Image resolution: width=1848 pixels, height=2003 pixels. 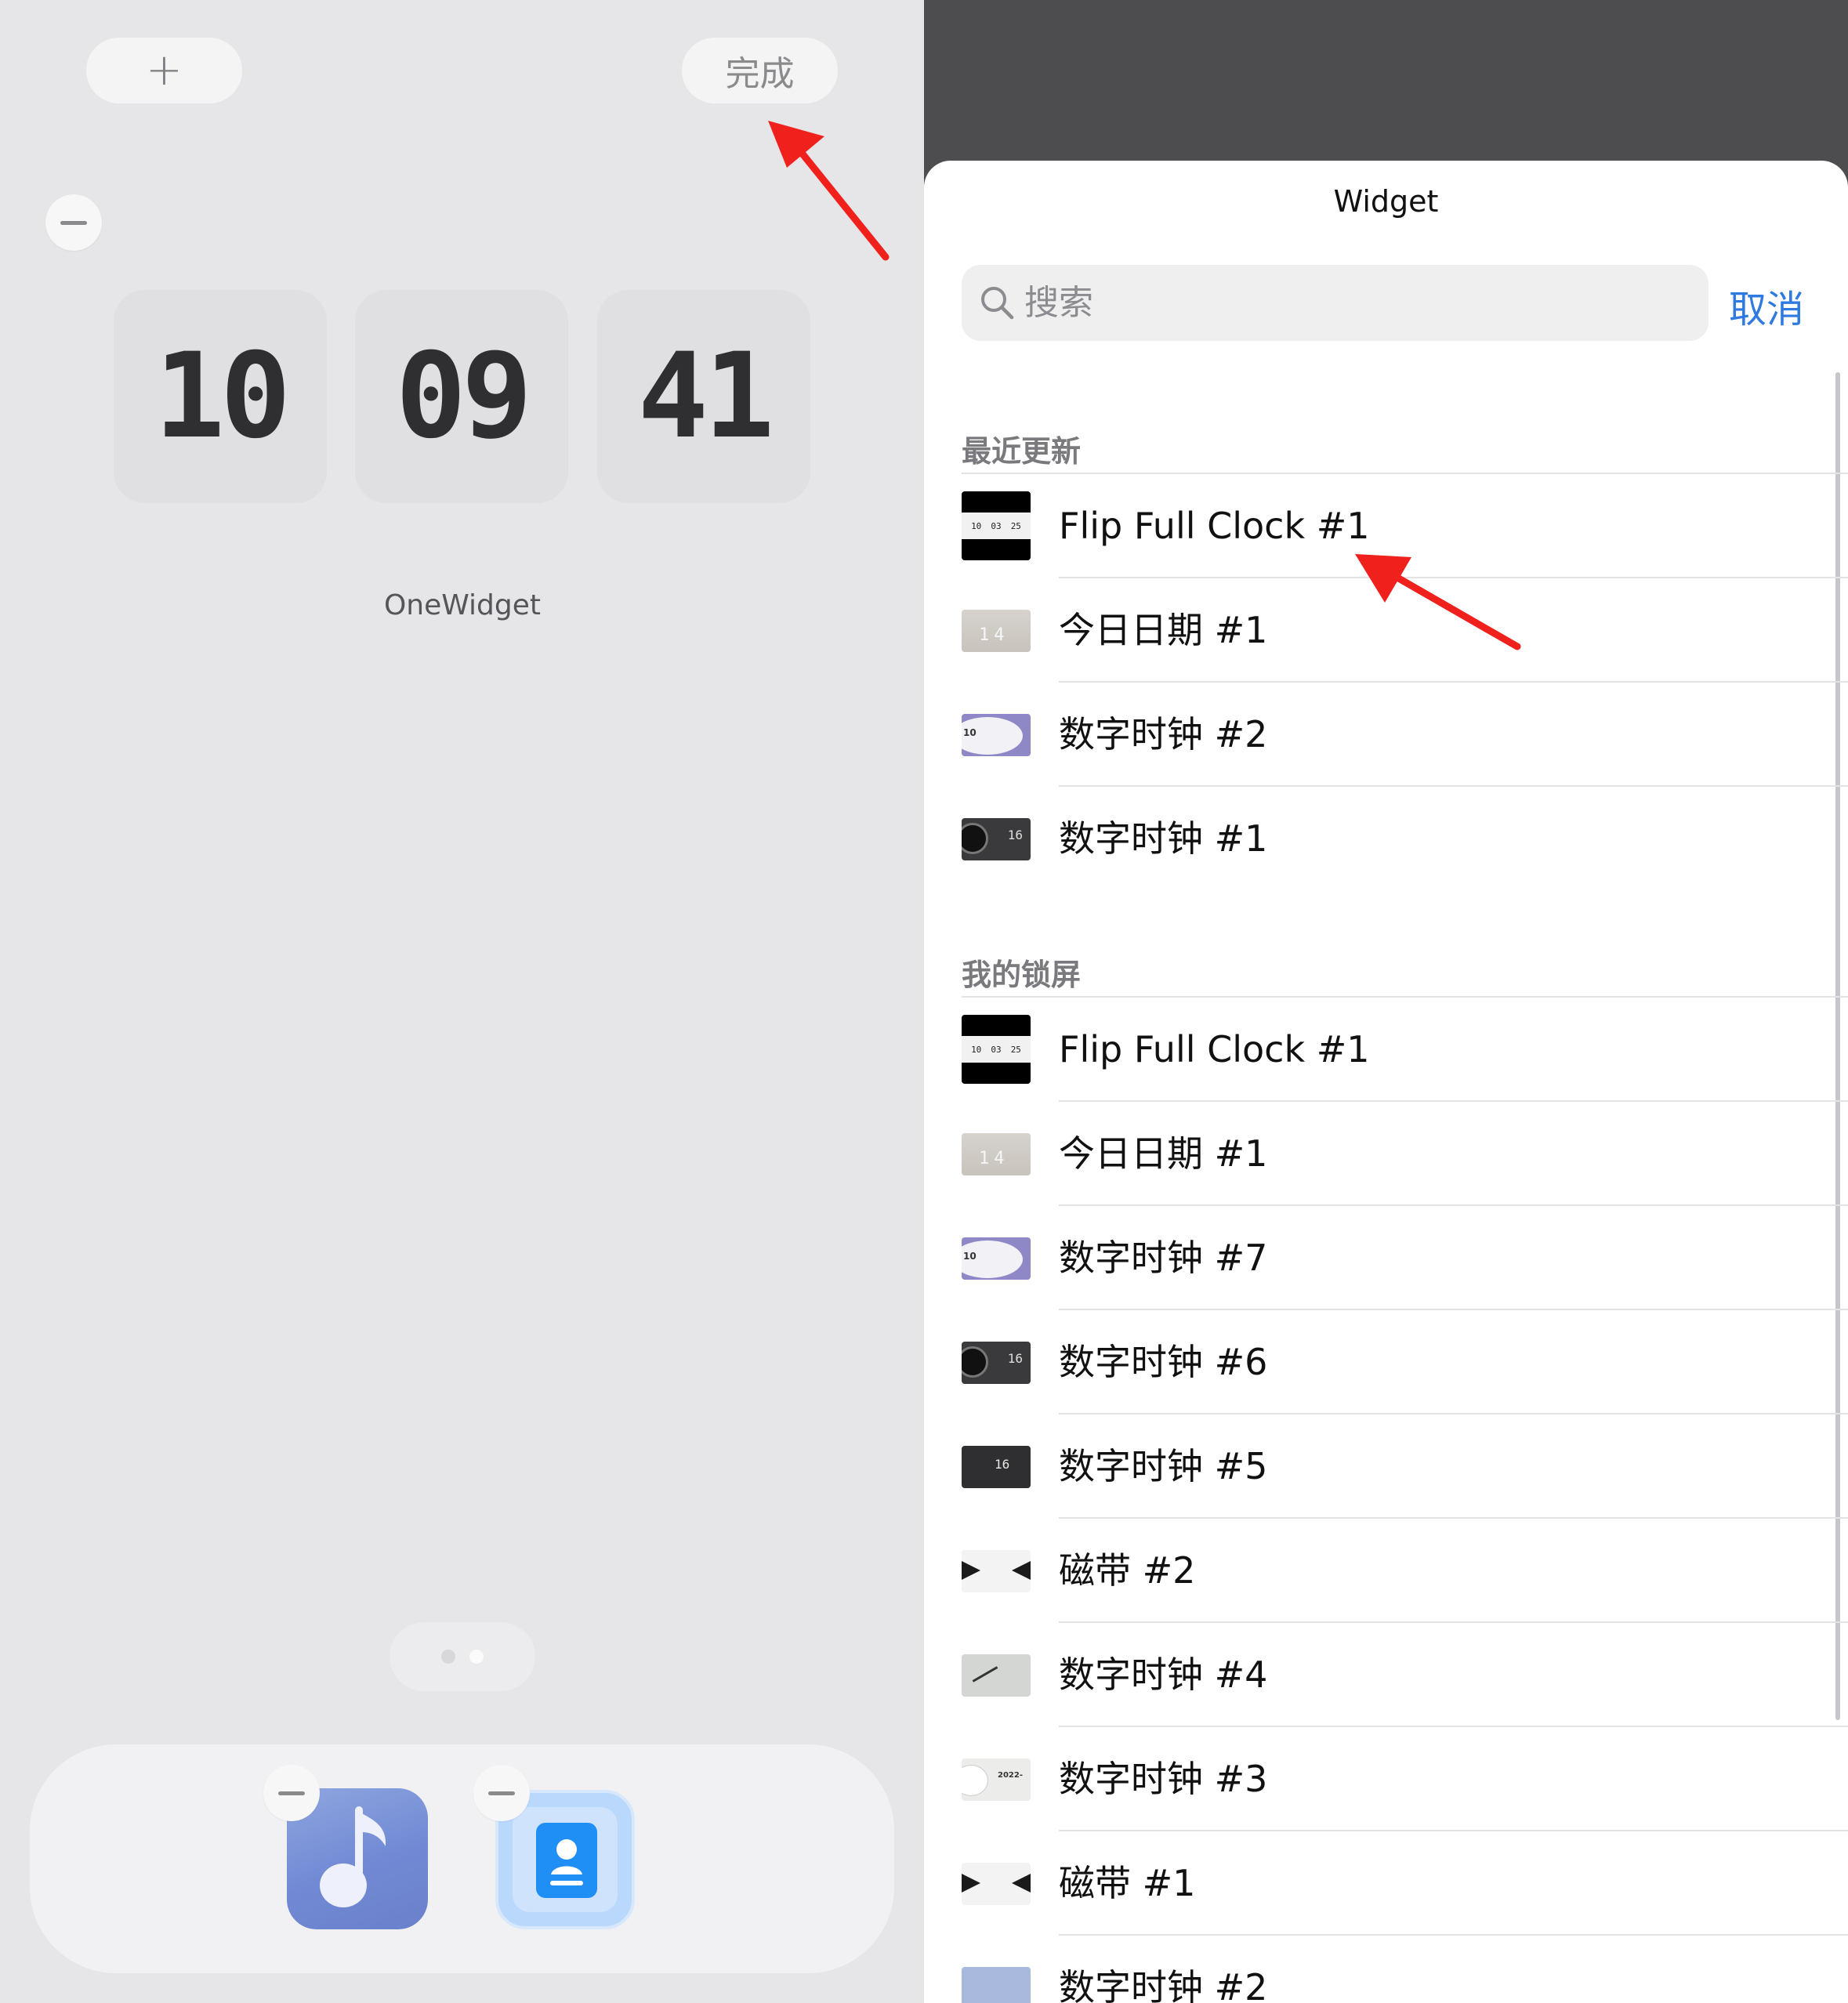 What do you see at coordinates (996, 1467) in the screenshot?
I see `dark-digits-thumbnail: 16` at bounding box center [996, 1467].